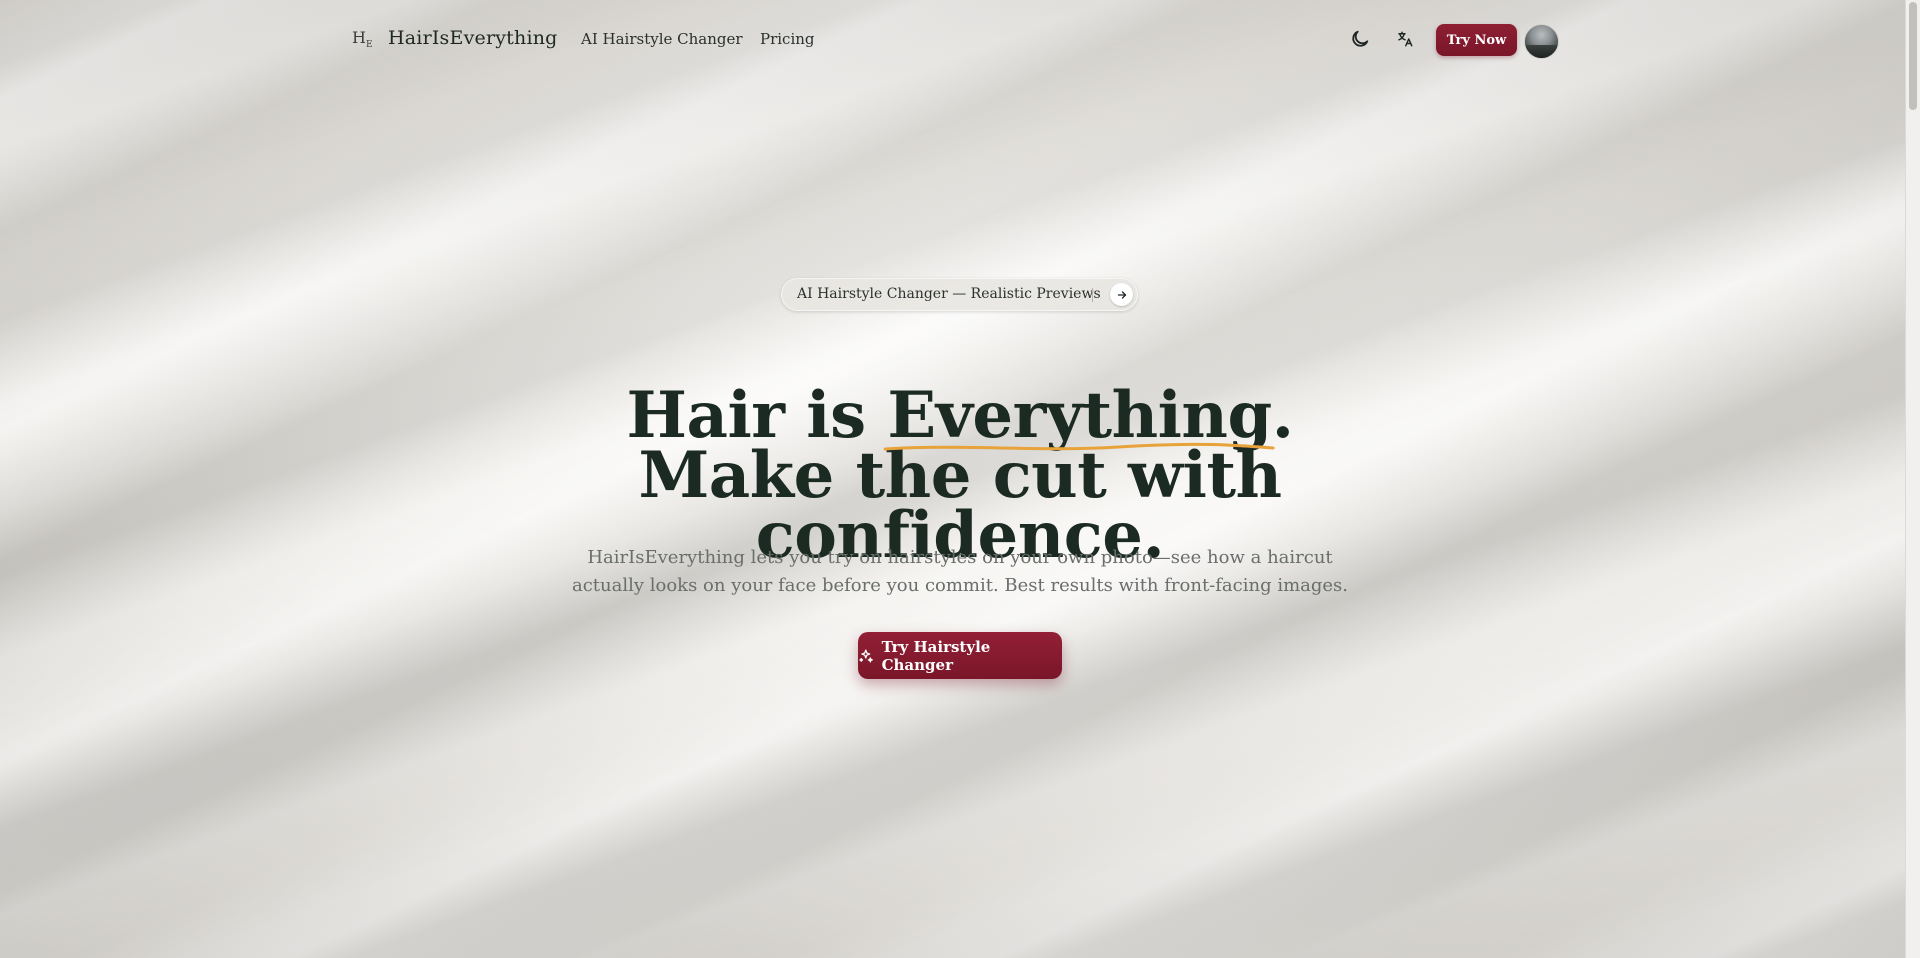 The image size is (1920, 958). What do you see at coordinates (1913, 56) in the screenshot?
I see `scrollbar-thumb` at bounding box center [1913, 56].